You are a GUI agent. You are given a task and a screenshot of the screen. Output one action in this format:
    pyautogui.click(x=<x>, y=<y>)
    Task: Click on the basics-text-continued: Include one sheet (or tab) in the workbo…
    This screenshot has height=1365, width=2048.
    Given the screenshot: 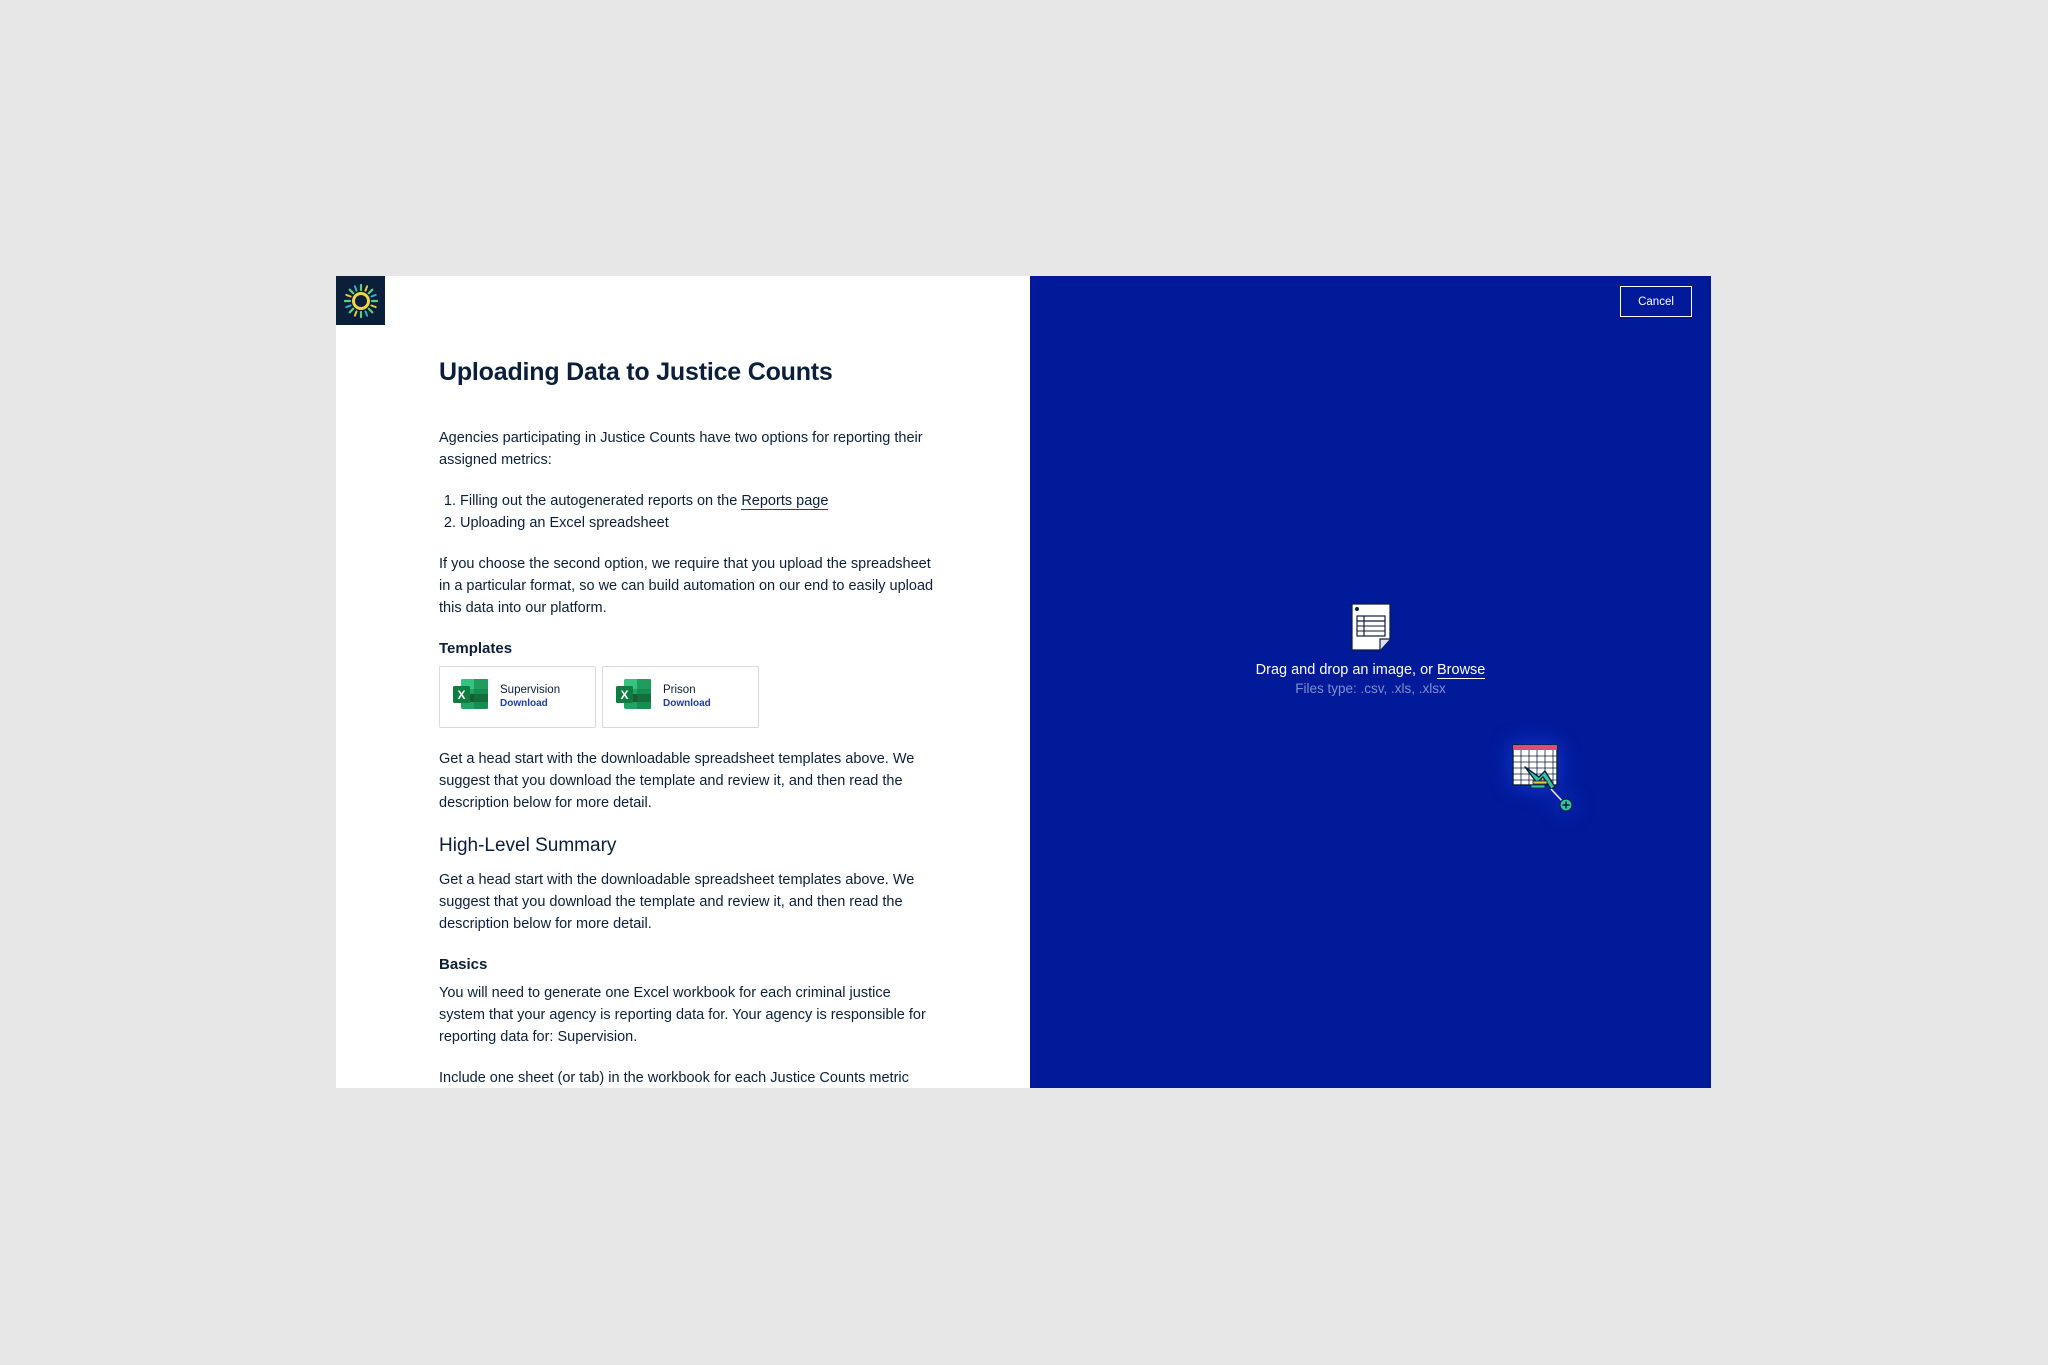 What is the action you would take?
    pyautogui.click(x=674, y=1078)
    